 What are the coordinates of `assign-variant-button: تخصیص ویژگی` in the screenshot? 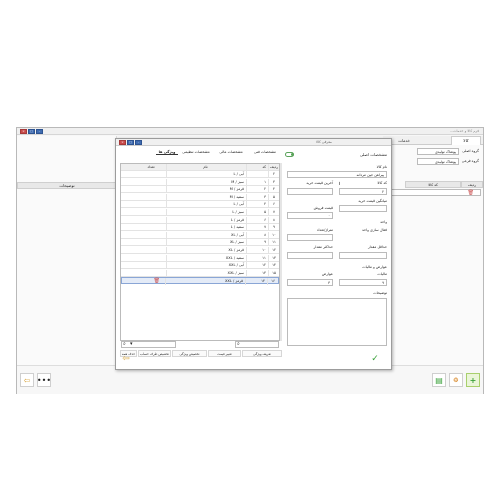 It's located at (189, 353).